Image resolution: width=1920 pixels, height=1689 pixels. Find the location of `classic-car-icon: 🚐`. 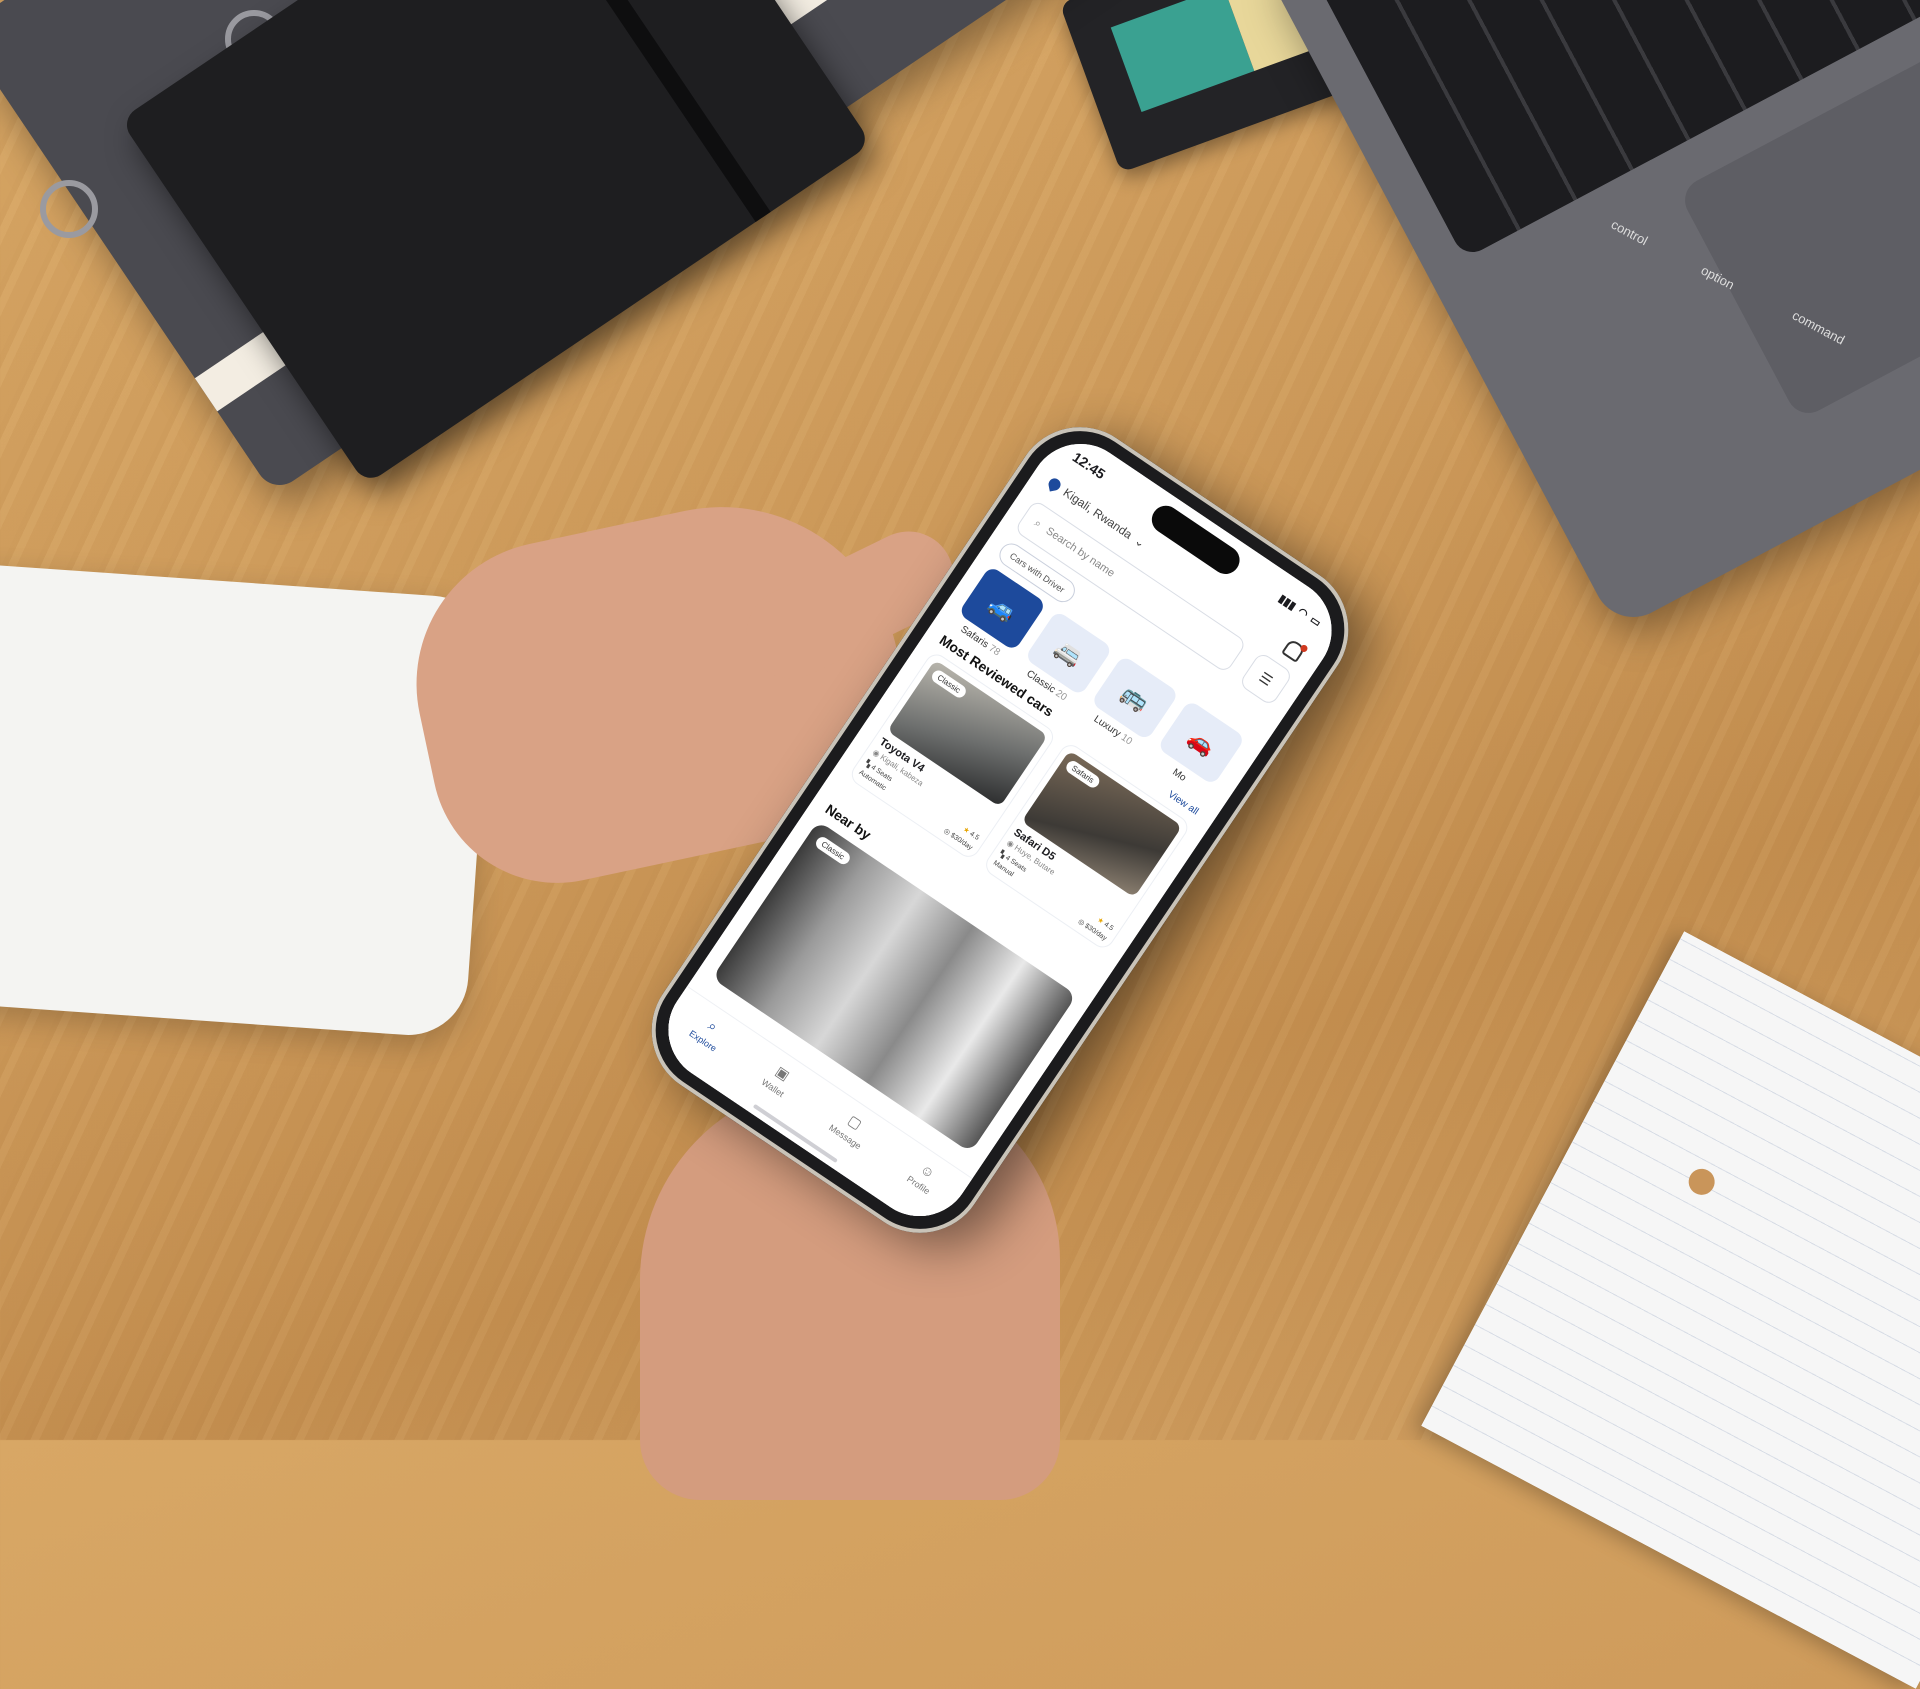

classic-car-icon: 🚐 is located at coordinates (1069, 652).